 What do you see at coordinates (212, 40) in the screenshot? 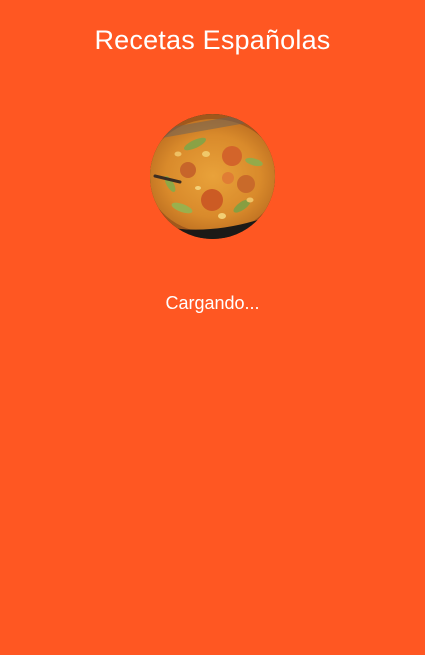
I see `app-title: Recetas Españolas` at bounding box center [212, 40].